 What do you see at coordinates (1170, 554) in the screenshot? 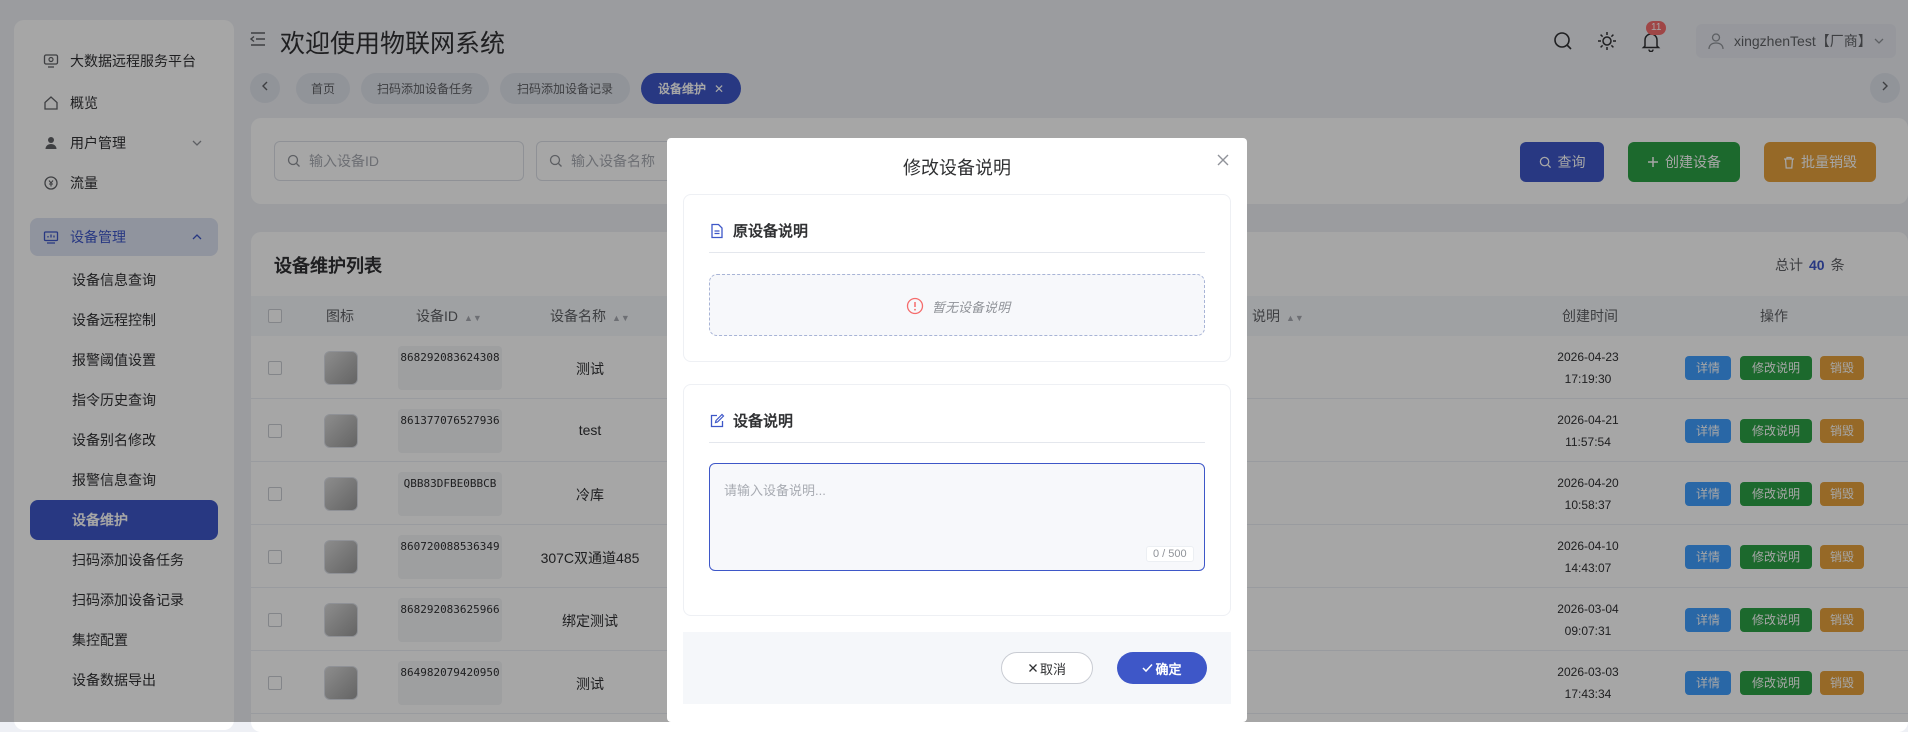
I see `character-counter: 0 / 500` at bounding box center [1170, 554].